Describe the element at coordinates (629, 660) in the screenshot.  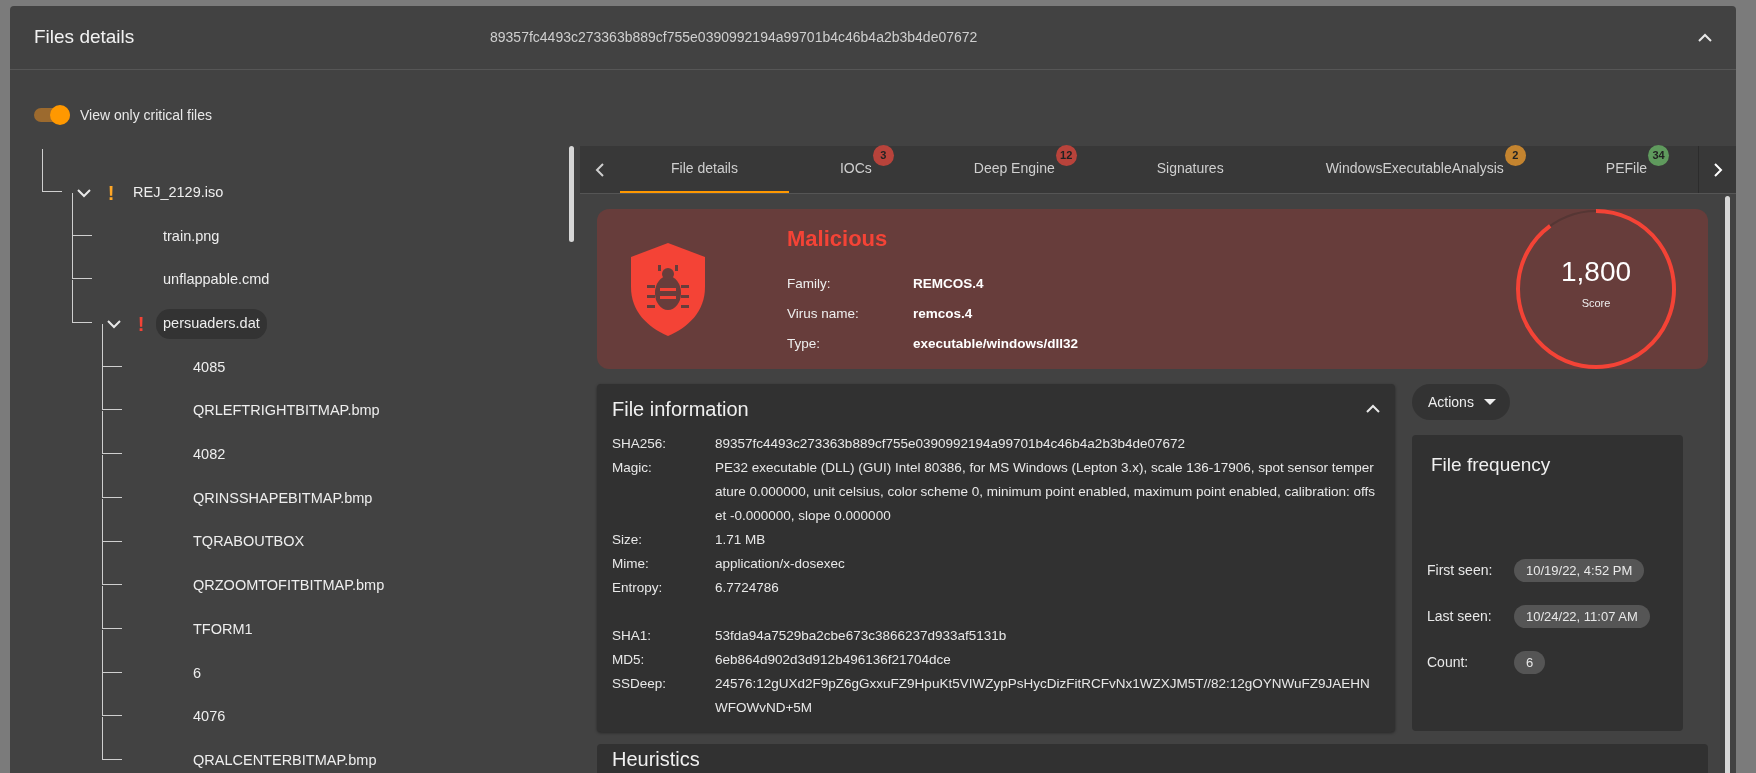
I see `field-label: MD5:` at that location.